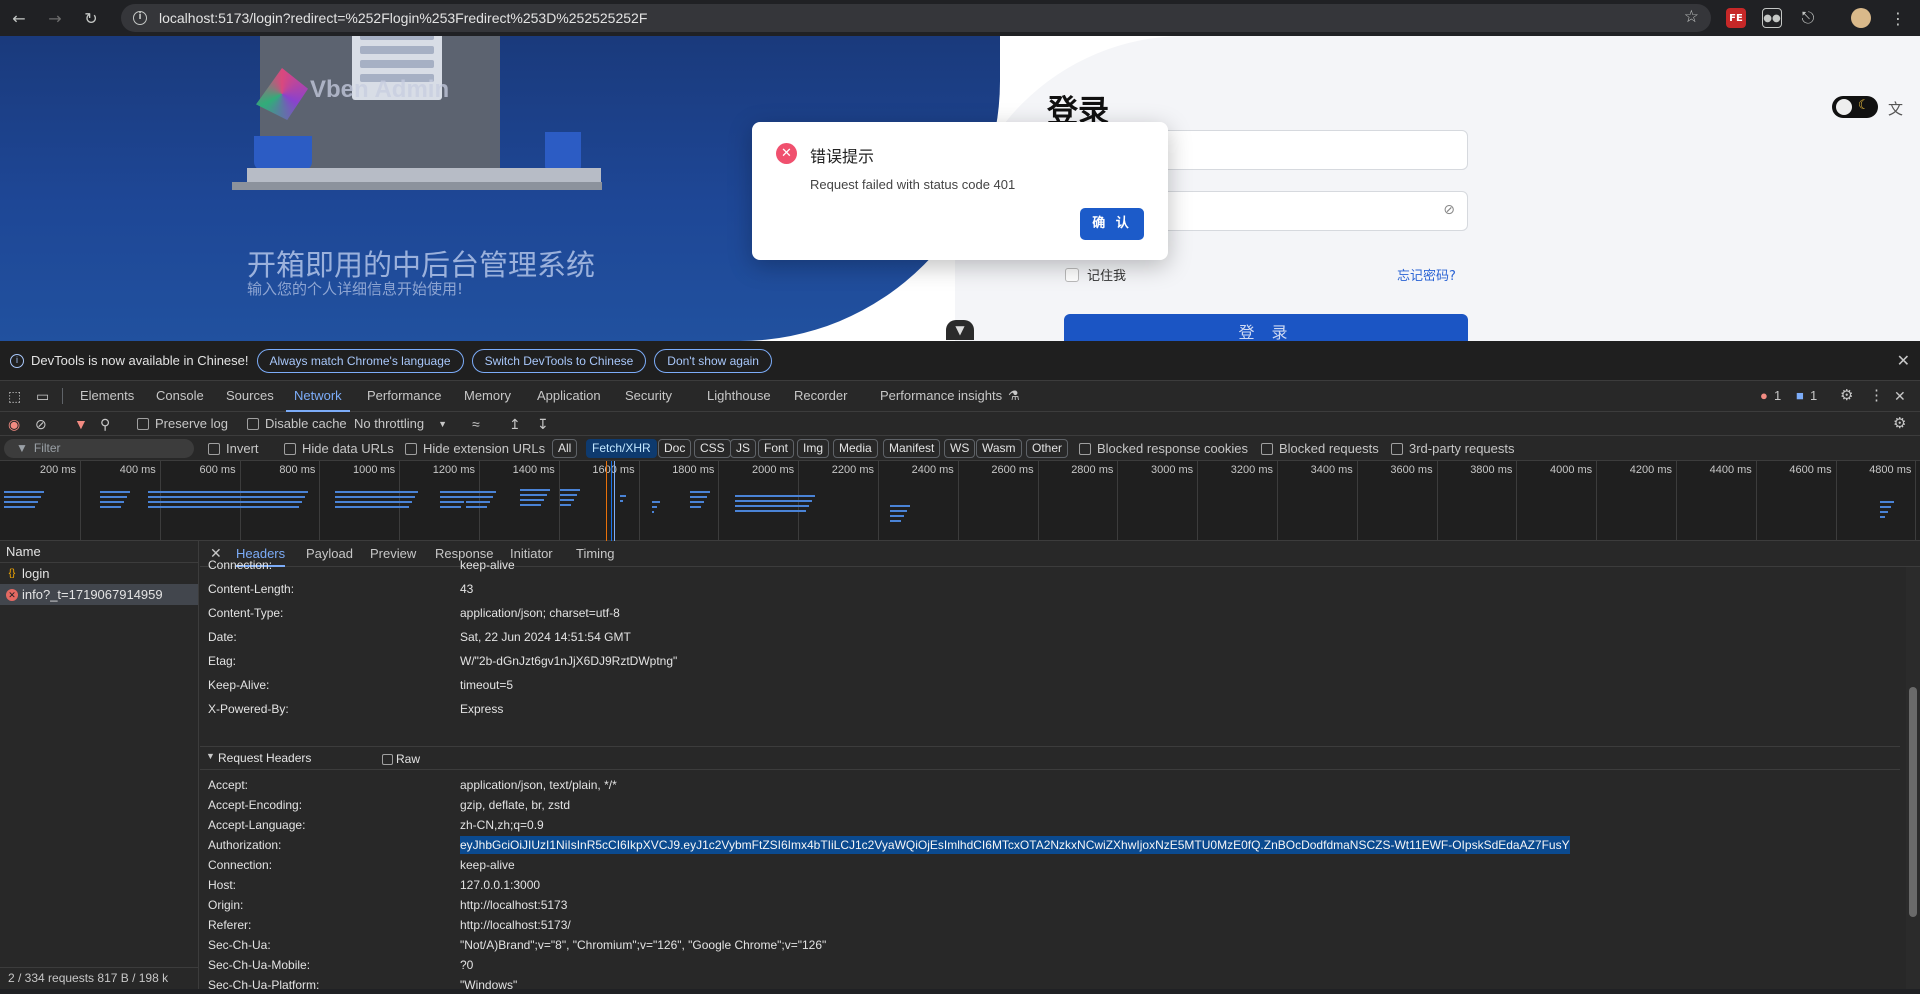  What do you see at coordinates (1095, 274) in the screenshot?
I see `remember-me: 记住我` at bounding box center [1095, 274].